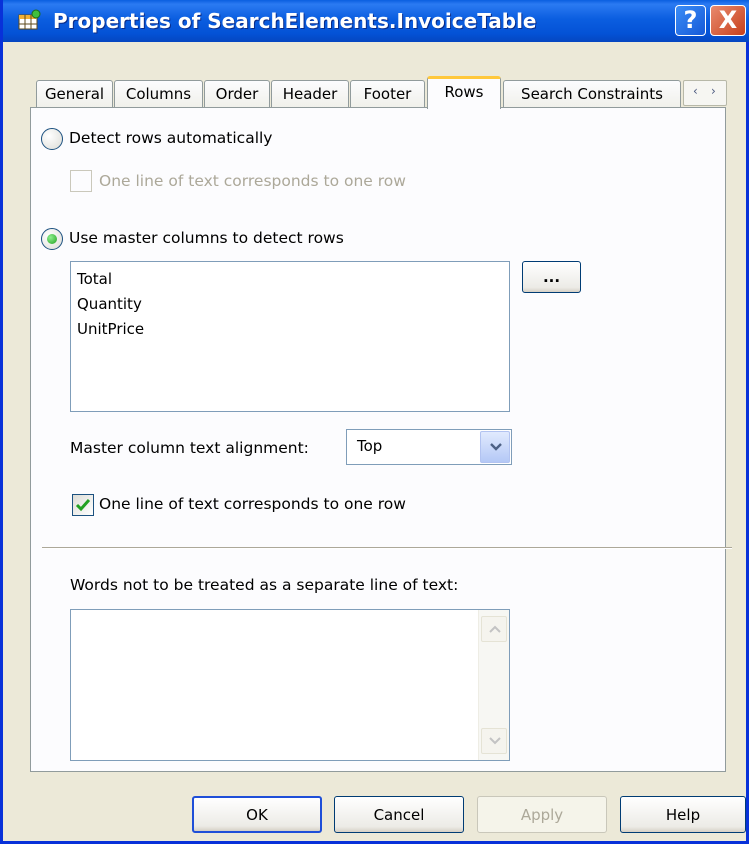 The width and height of the screenshot is (749, 844). Describe the element at coordinates (252, 504) in the screenshot. I see `master-one-line-label: One line of text corresponds to one row` at that location.